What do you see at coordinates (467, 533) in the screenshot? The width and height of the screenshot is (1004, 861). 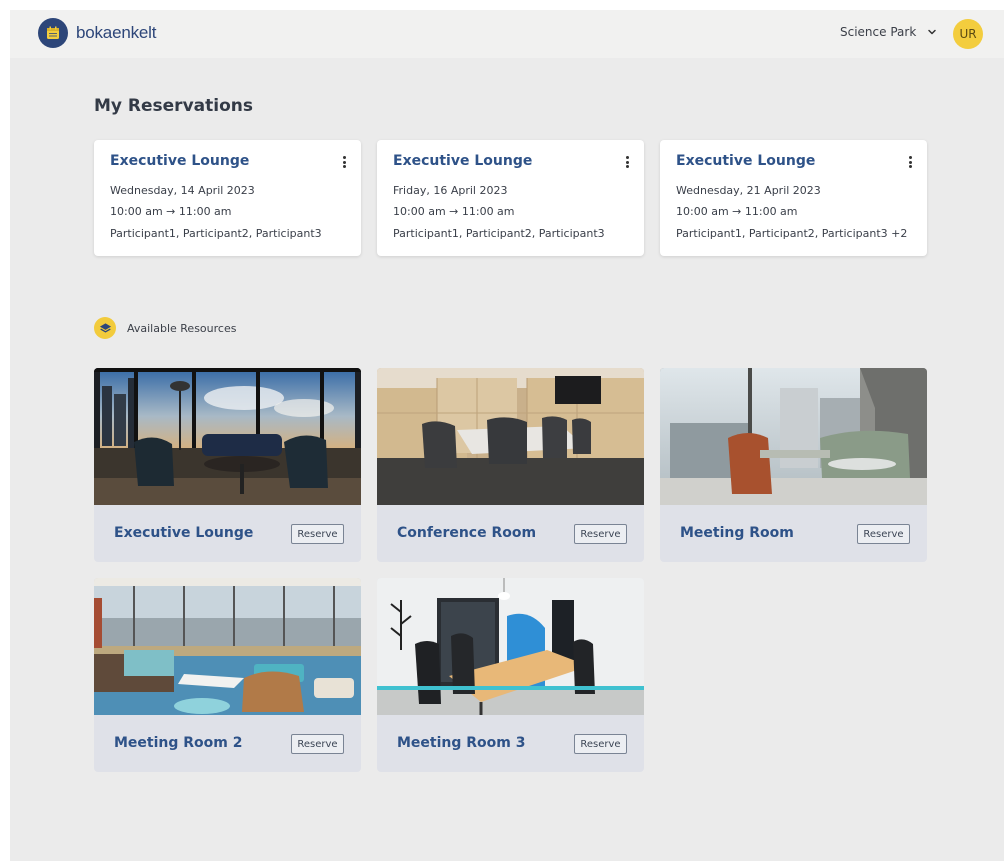 I see `resource-name: Conference Room` at bounding box center [467, 533].